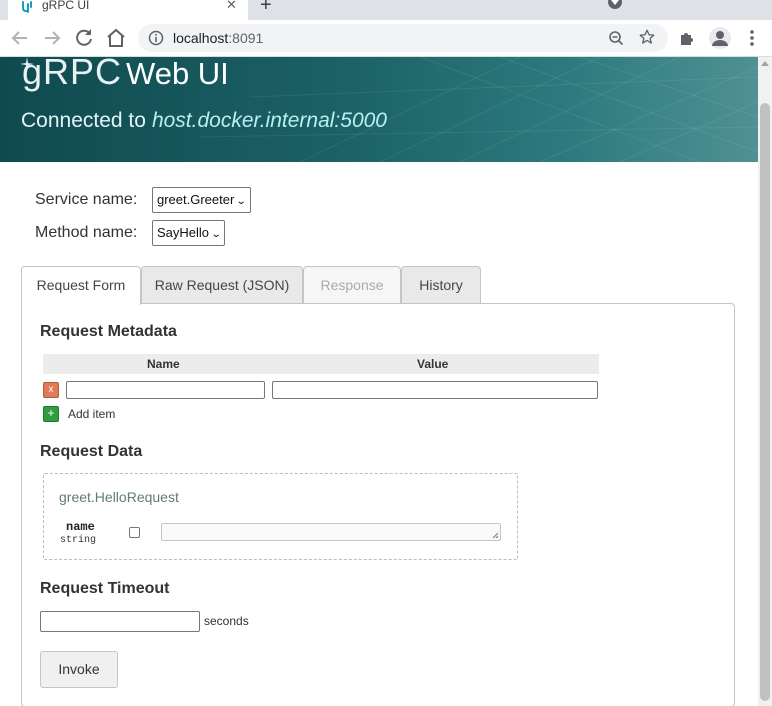  What do you see at coordinates (720, 38) in the screenshot?
I see `profile-avatar-icon` at bounding box center [720, 38].